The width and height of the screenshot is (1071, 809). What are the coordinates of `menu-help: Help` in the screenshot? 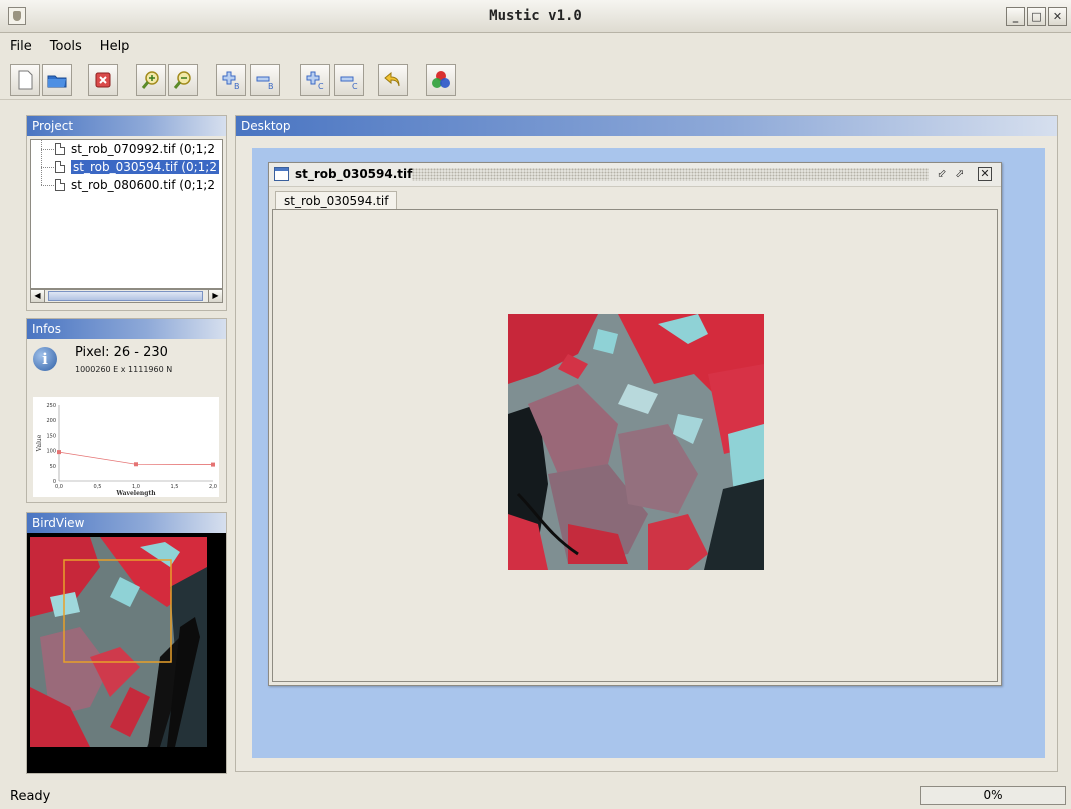 It's located at (115, 46).